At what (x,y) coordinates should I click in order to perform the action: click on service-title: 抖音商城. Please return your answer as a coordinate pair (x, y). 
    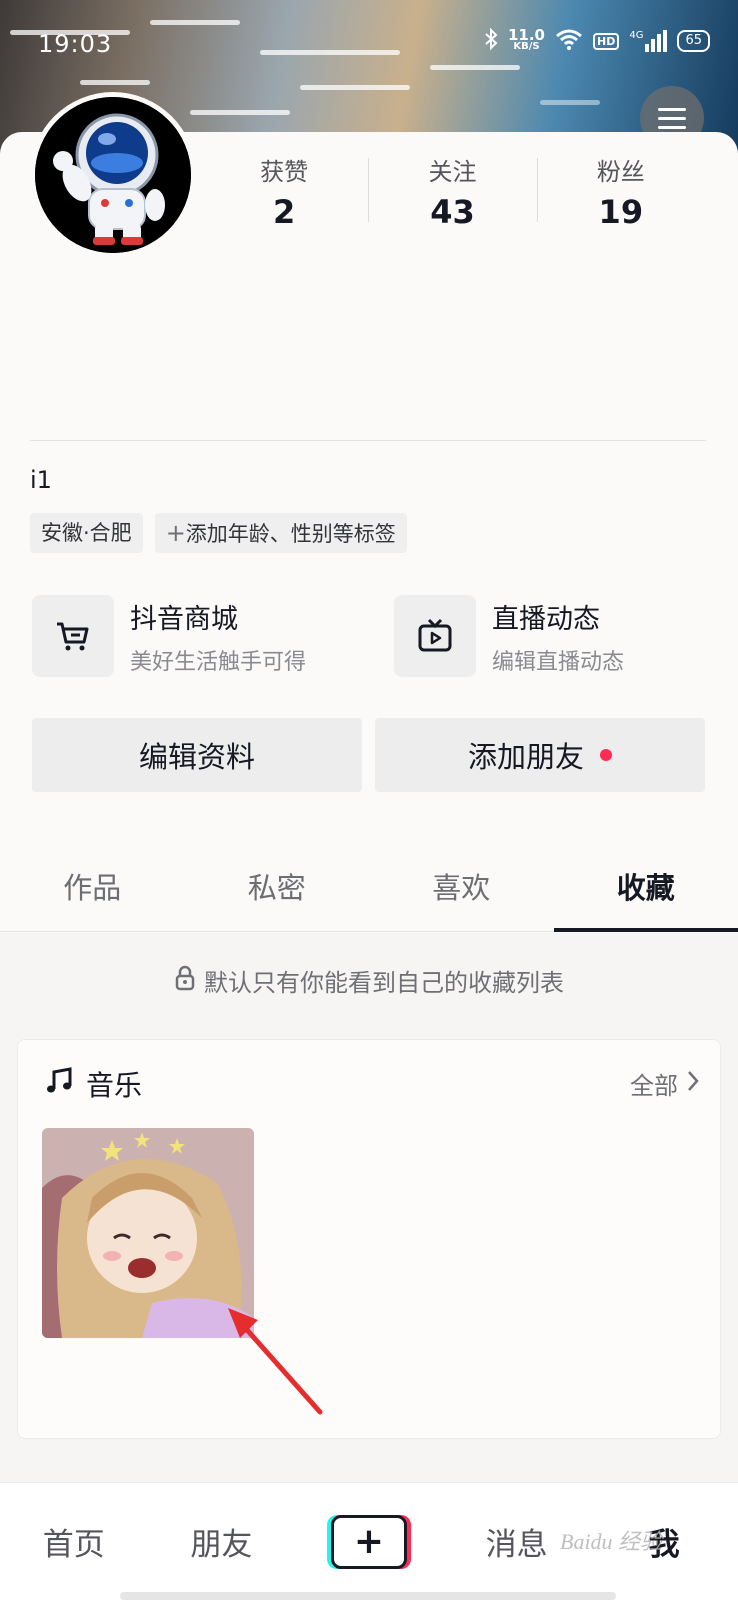
    Looking at the image, I should click on (184, 619).